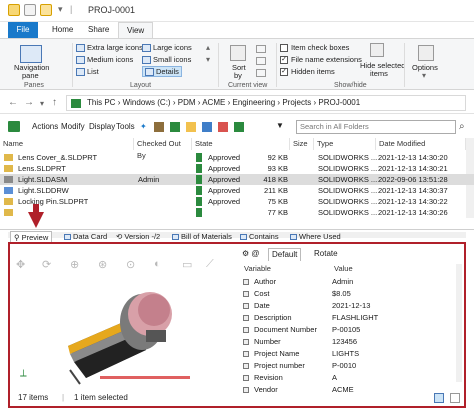 The image size is (474, 412). I want to click on pan-icon: ✥, so click(20, 264).